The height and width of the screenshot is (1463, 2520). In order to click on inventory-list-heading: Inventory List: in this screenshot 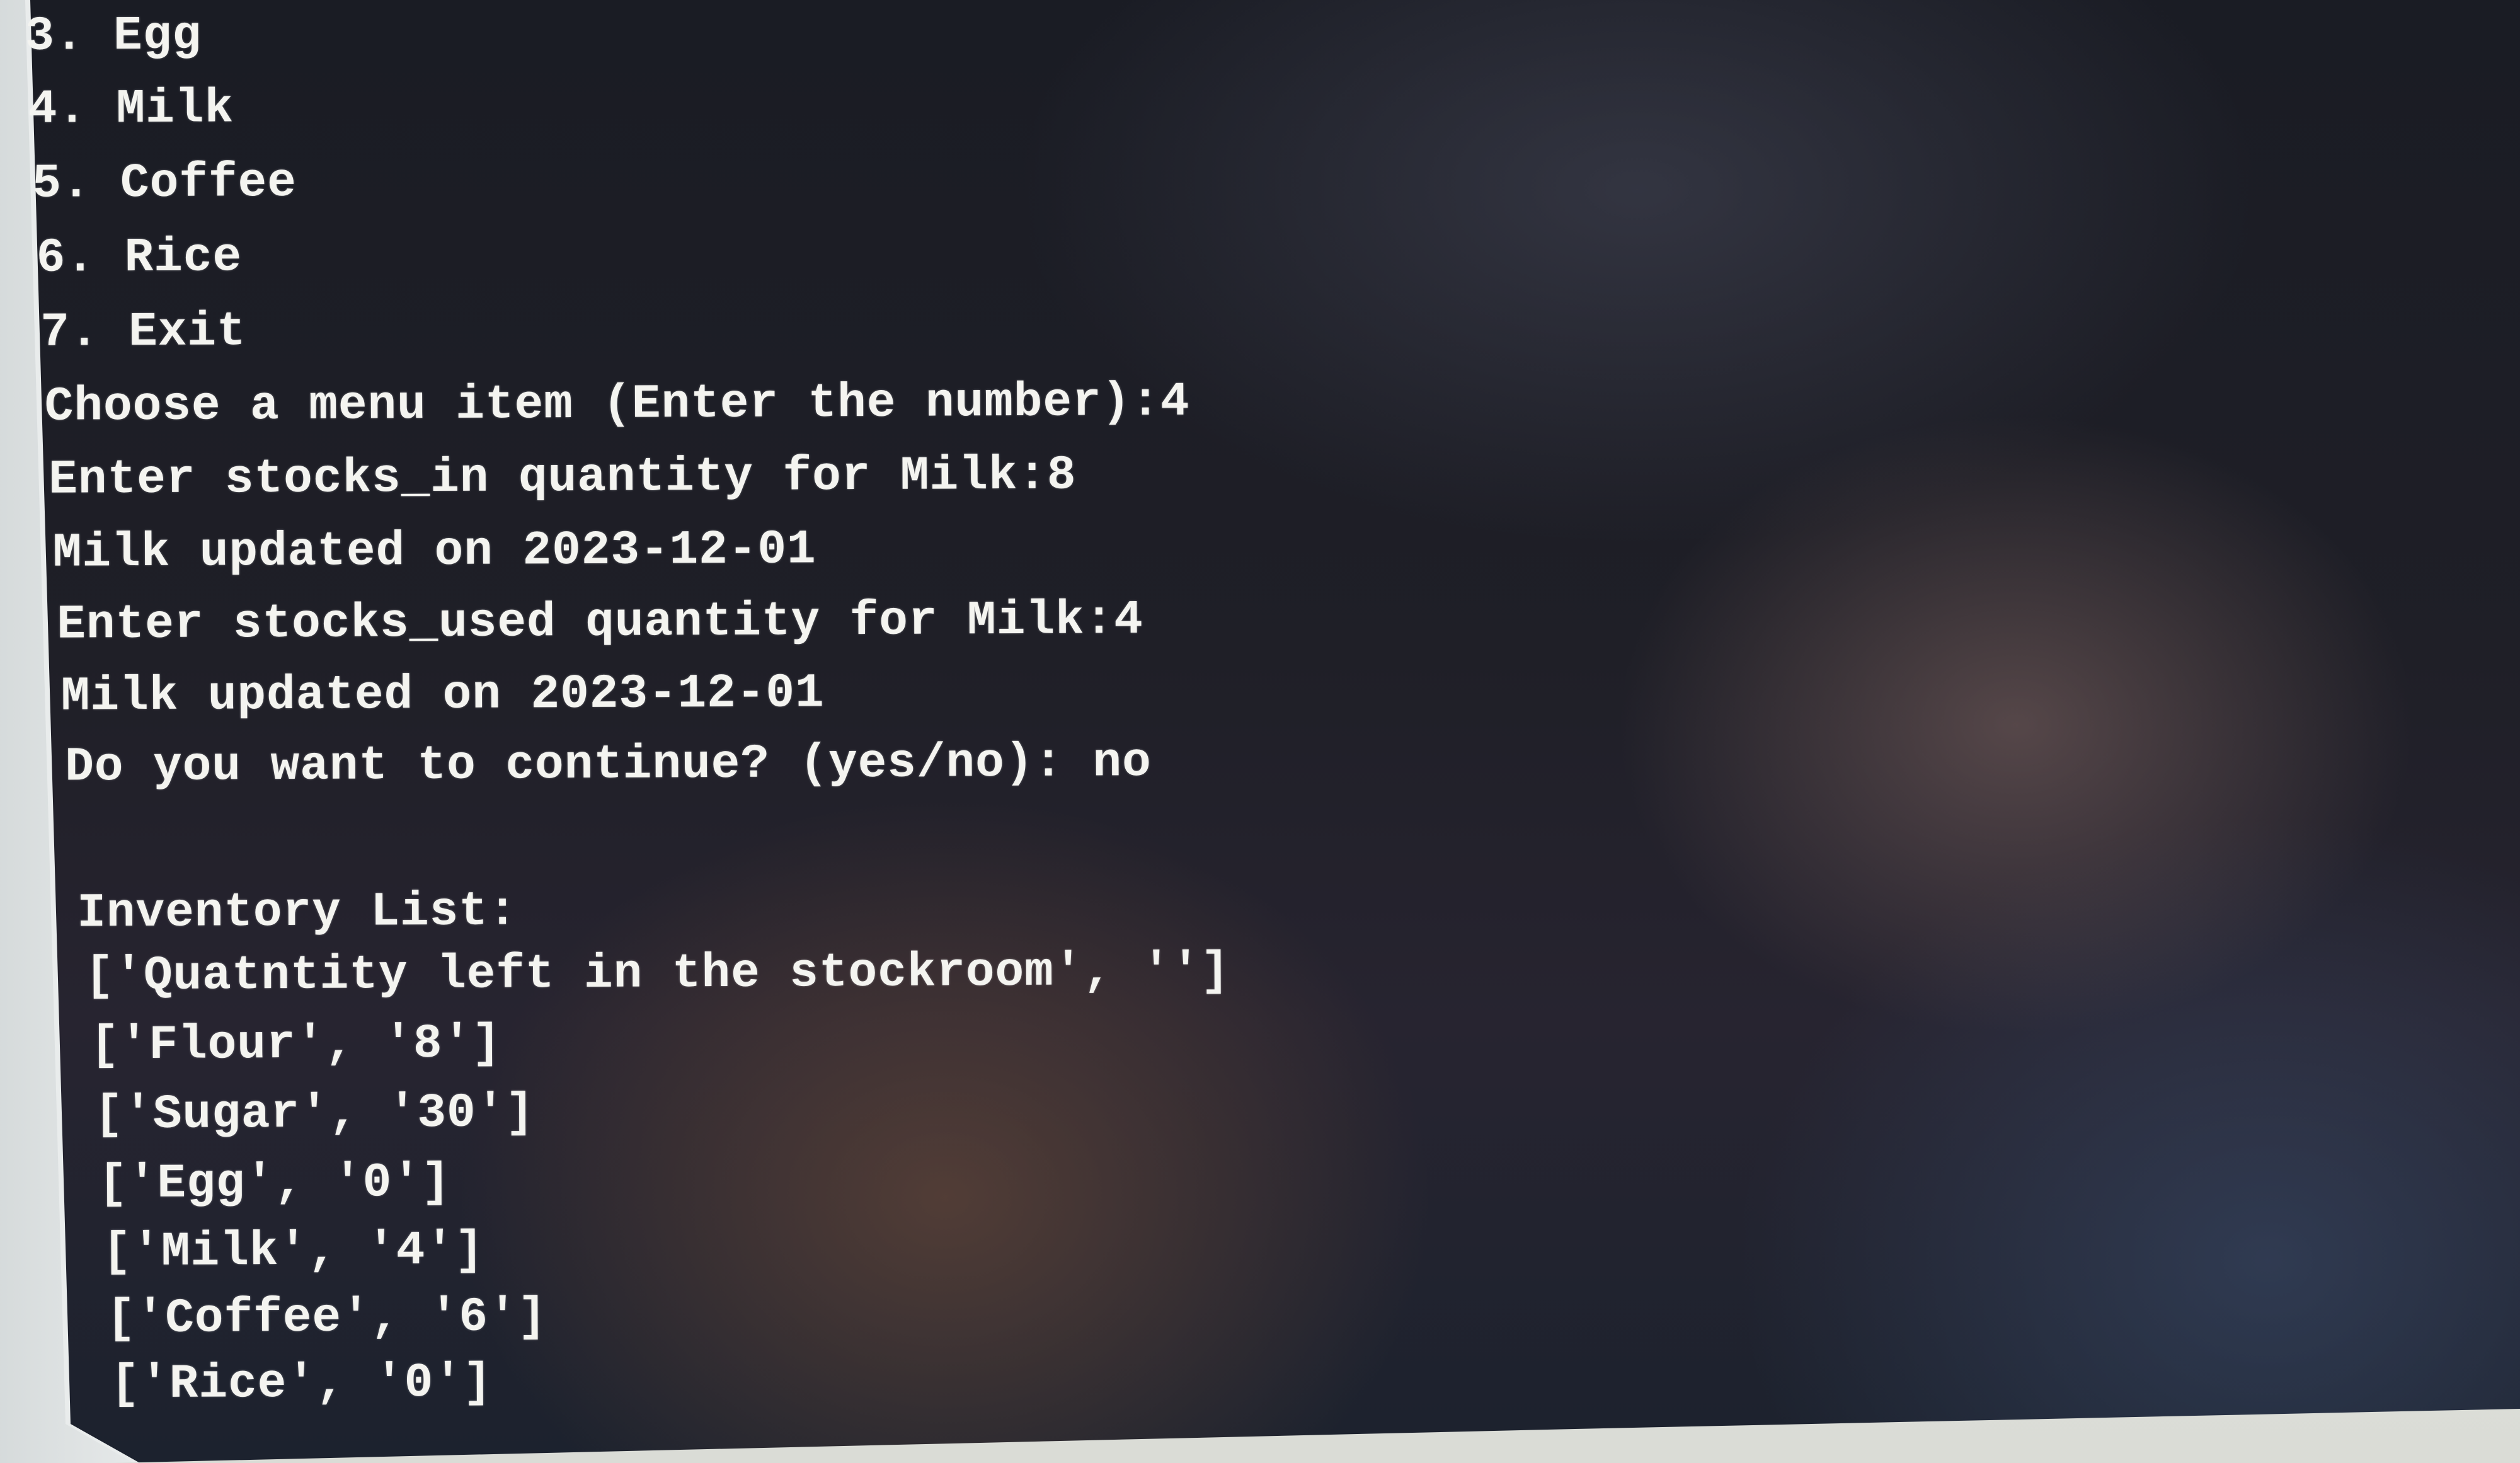, I will do `click(297, 912)`.